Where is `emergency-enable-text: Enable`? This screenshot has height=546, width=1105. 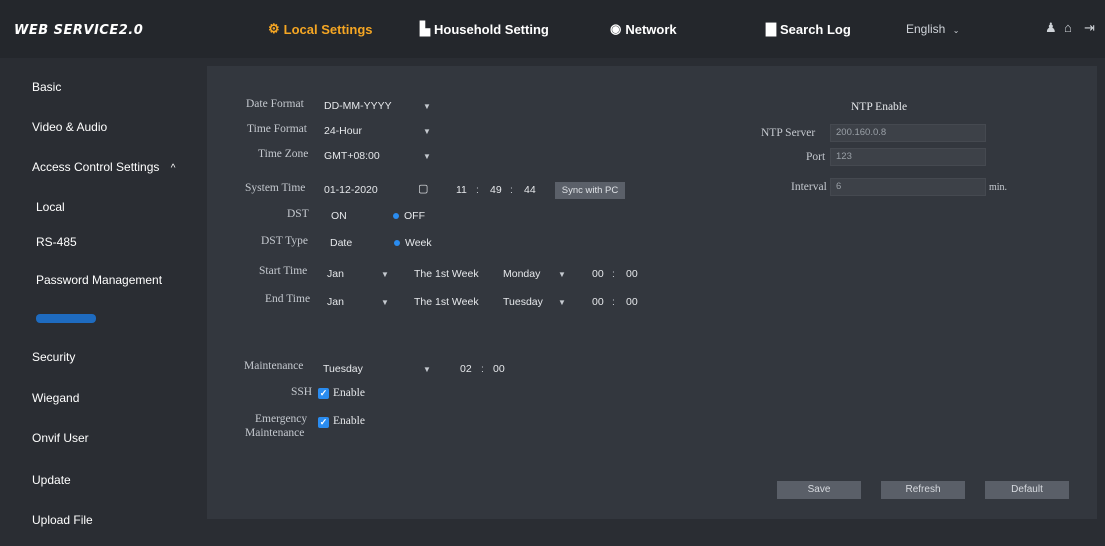
emergency-enable-text: Enable is located at coordinates (349, 421).